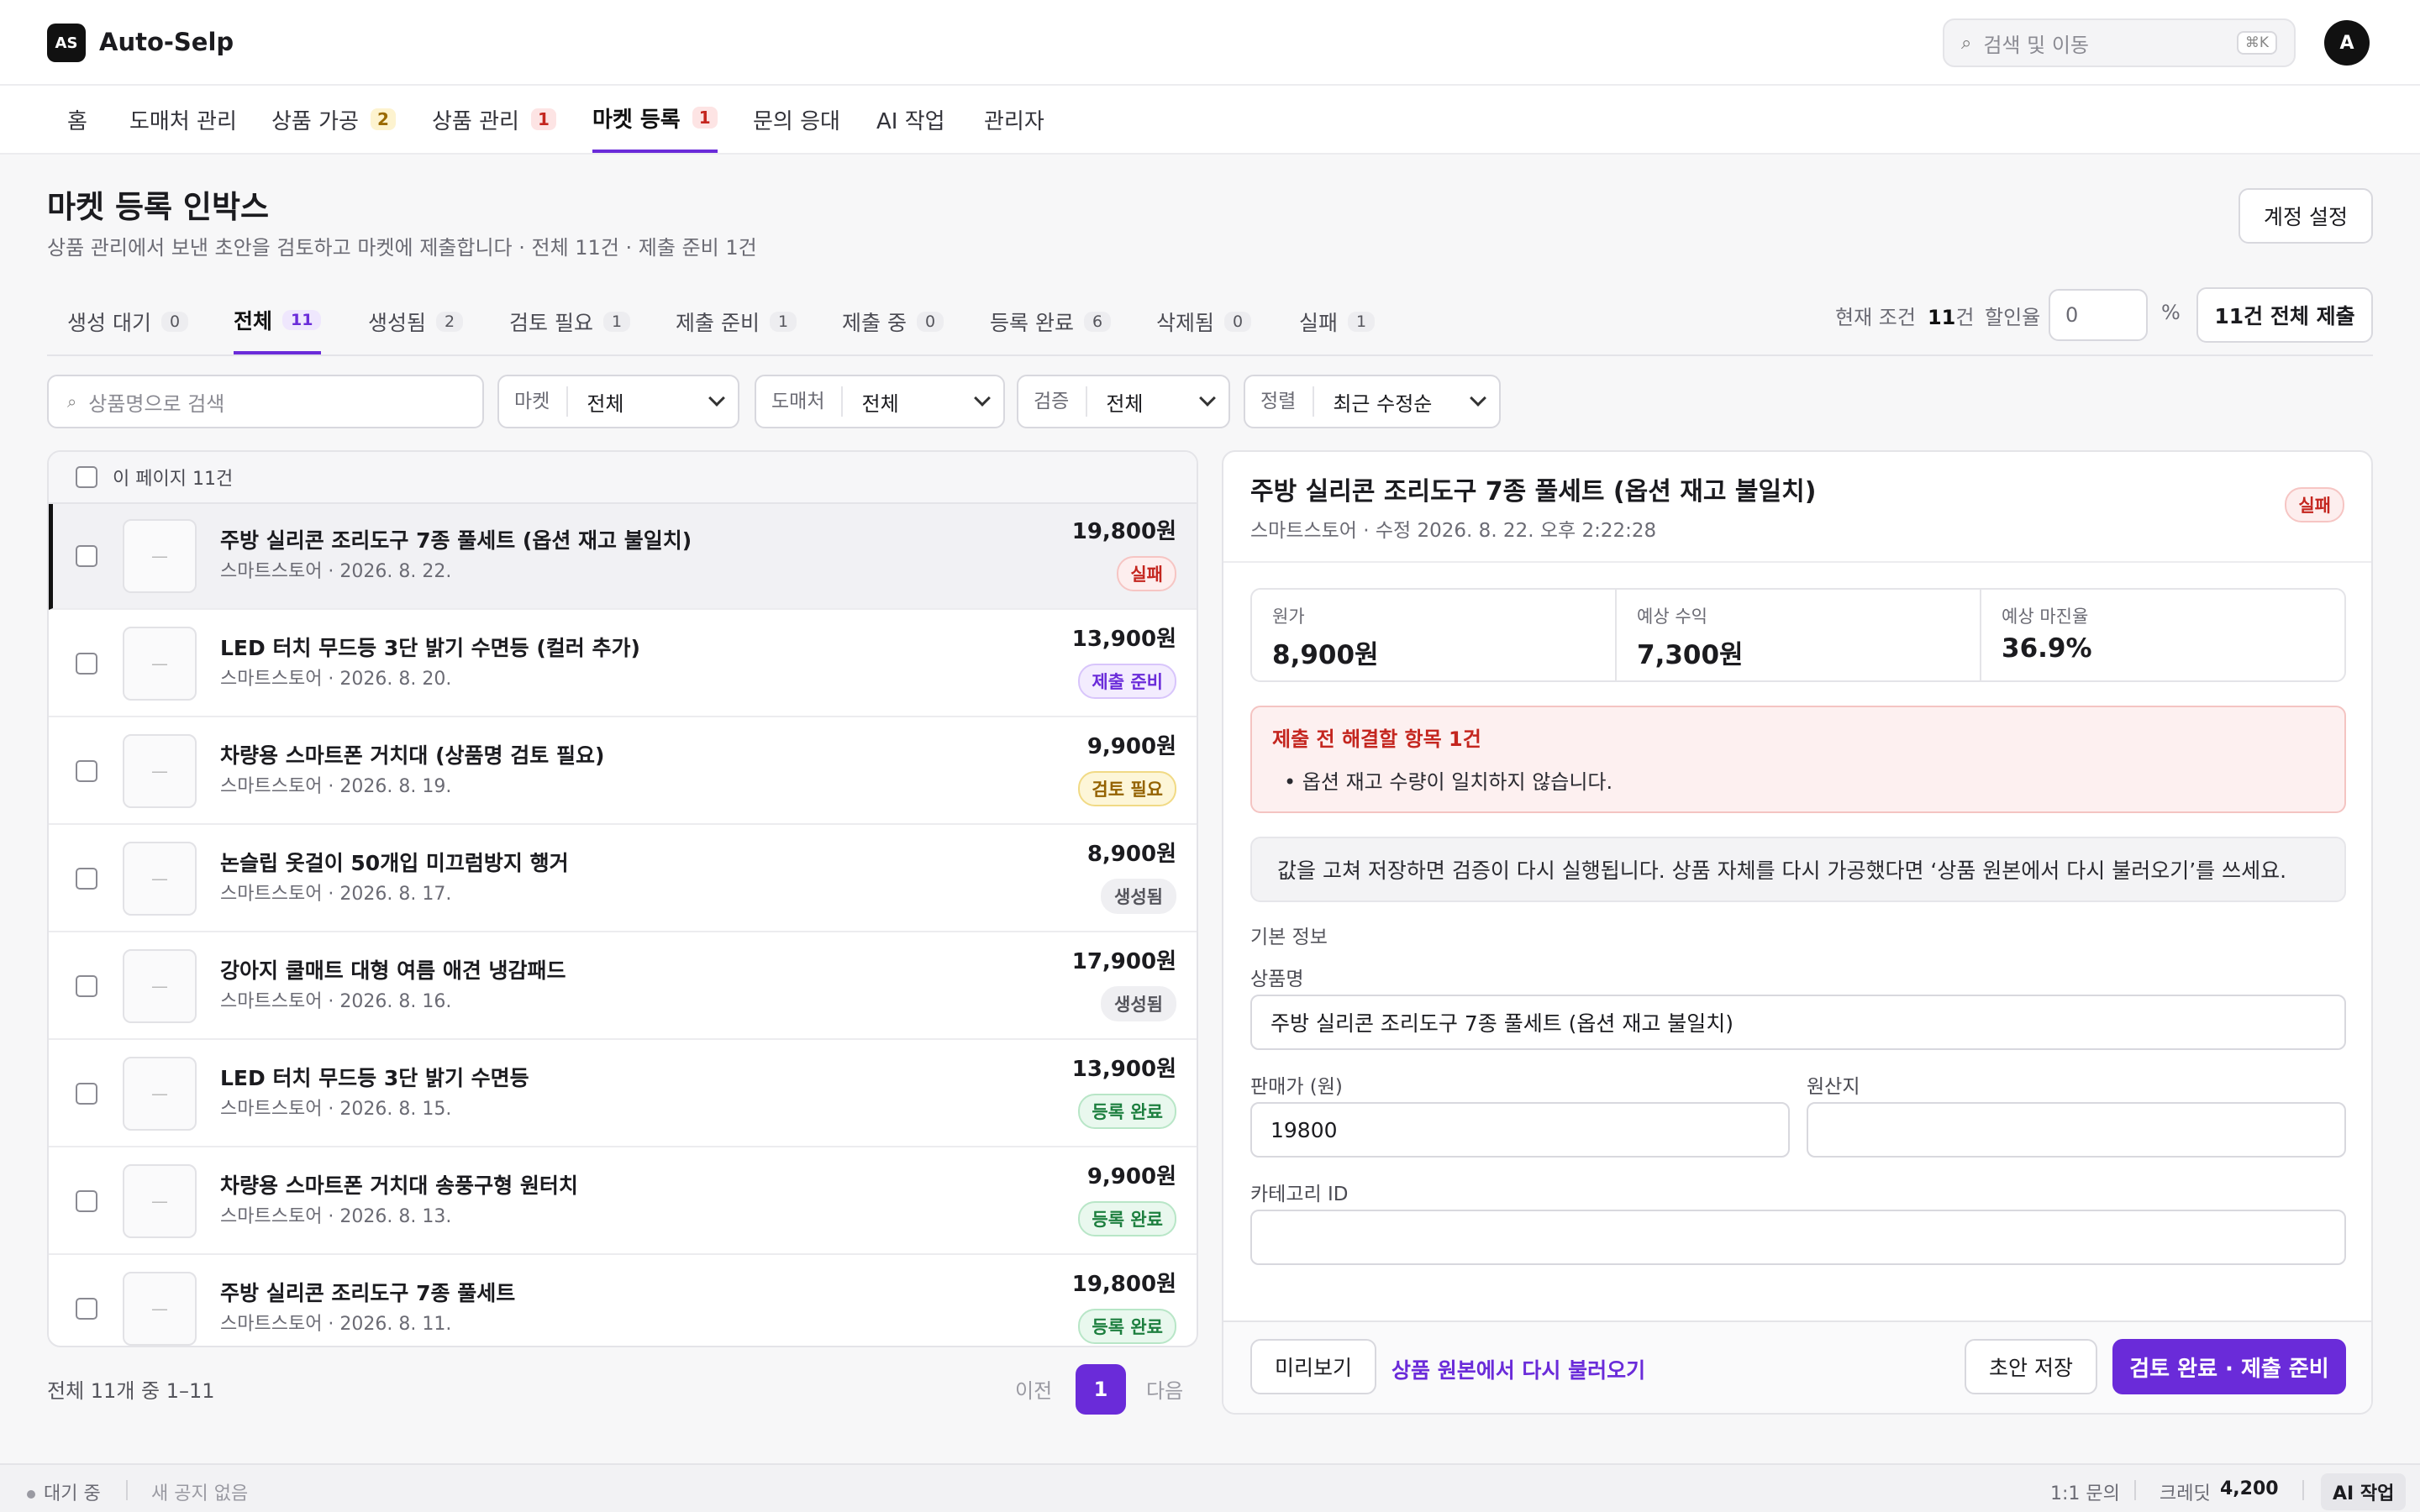 This screenshot has height=1512, width=2420. Describe the element at coordinates (2045, 616) in the screenshot. I see `stat-margin-label: 예상 마진율` at that location.